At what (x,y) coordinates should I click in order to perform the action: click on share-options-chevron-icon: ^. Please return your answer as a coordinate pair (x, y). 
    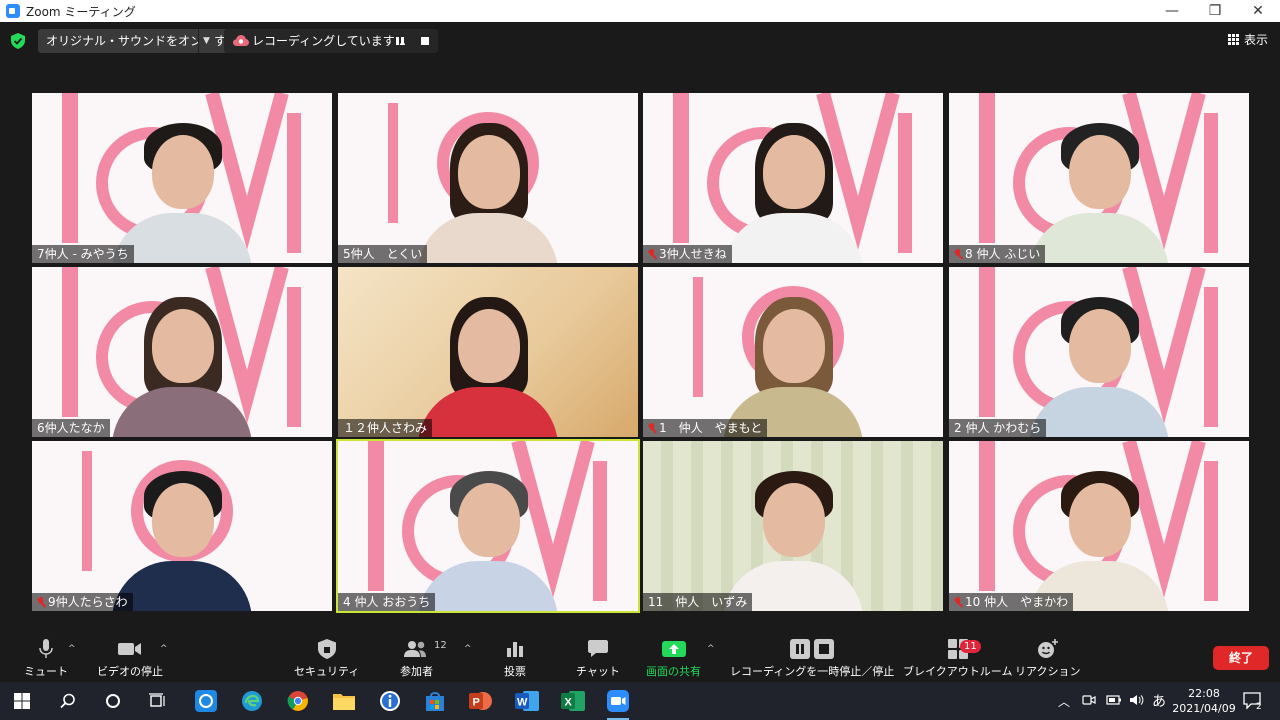
    Looking at the image, I should click on (711, 649).